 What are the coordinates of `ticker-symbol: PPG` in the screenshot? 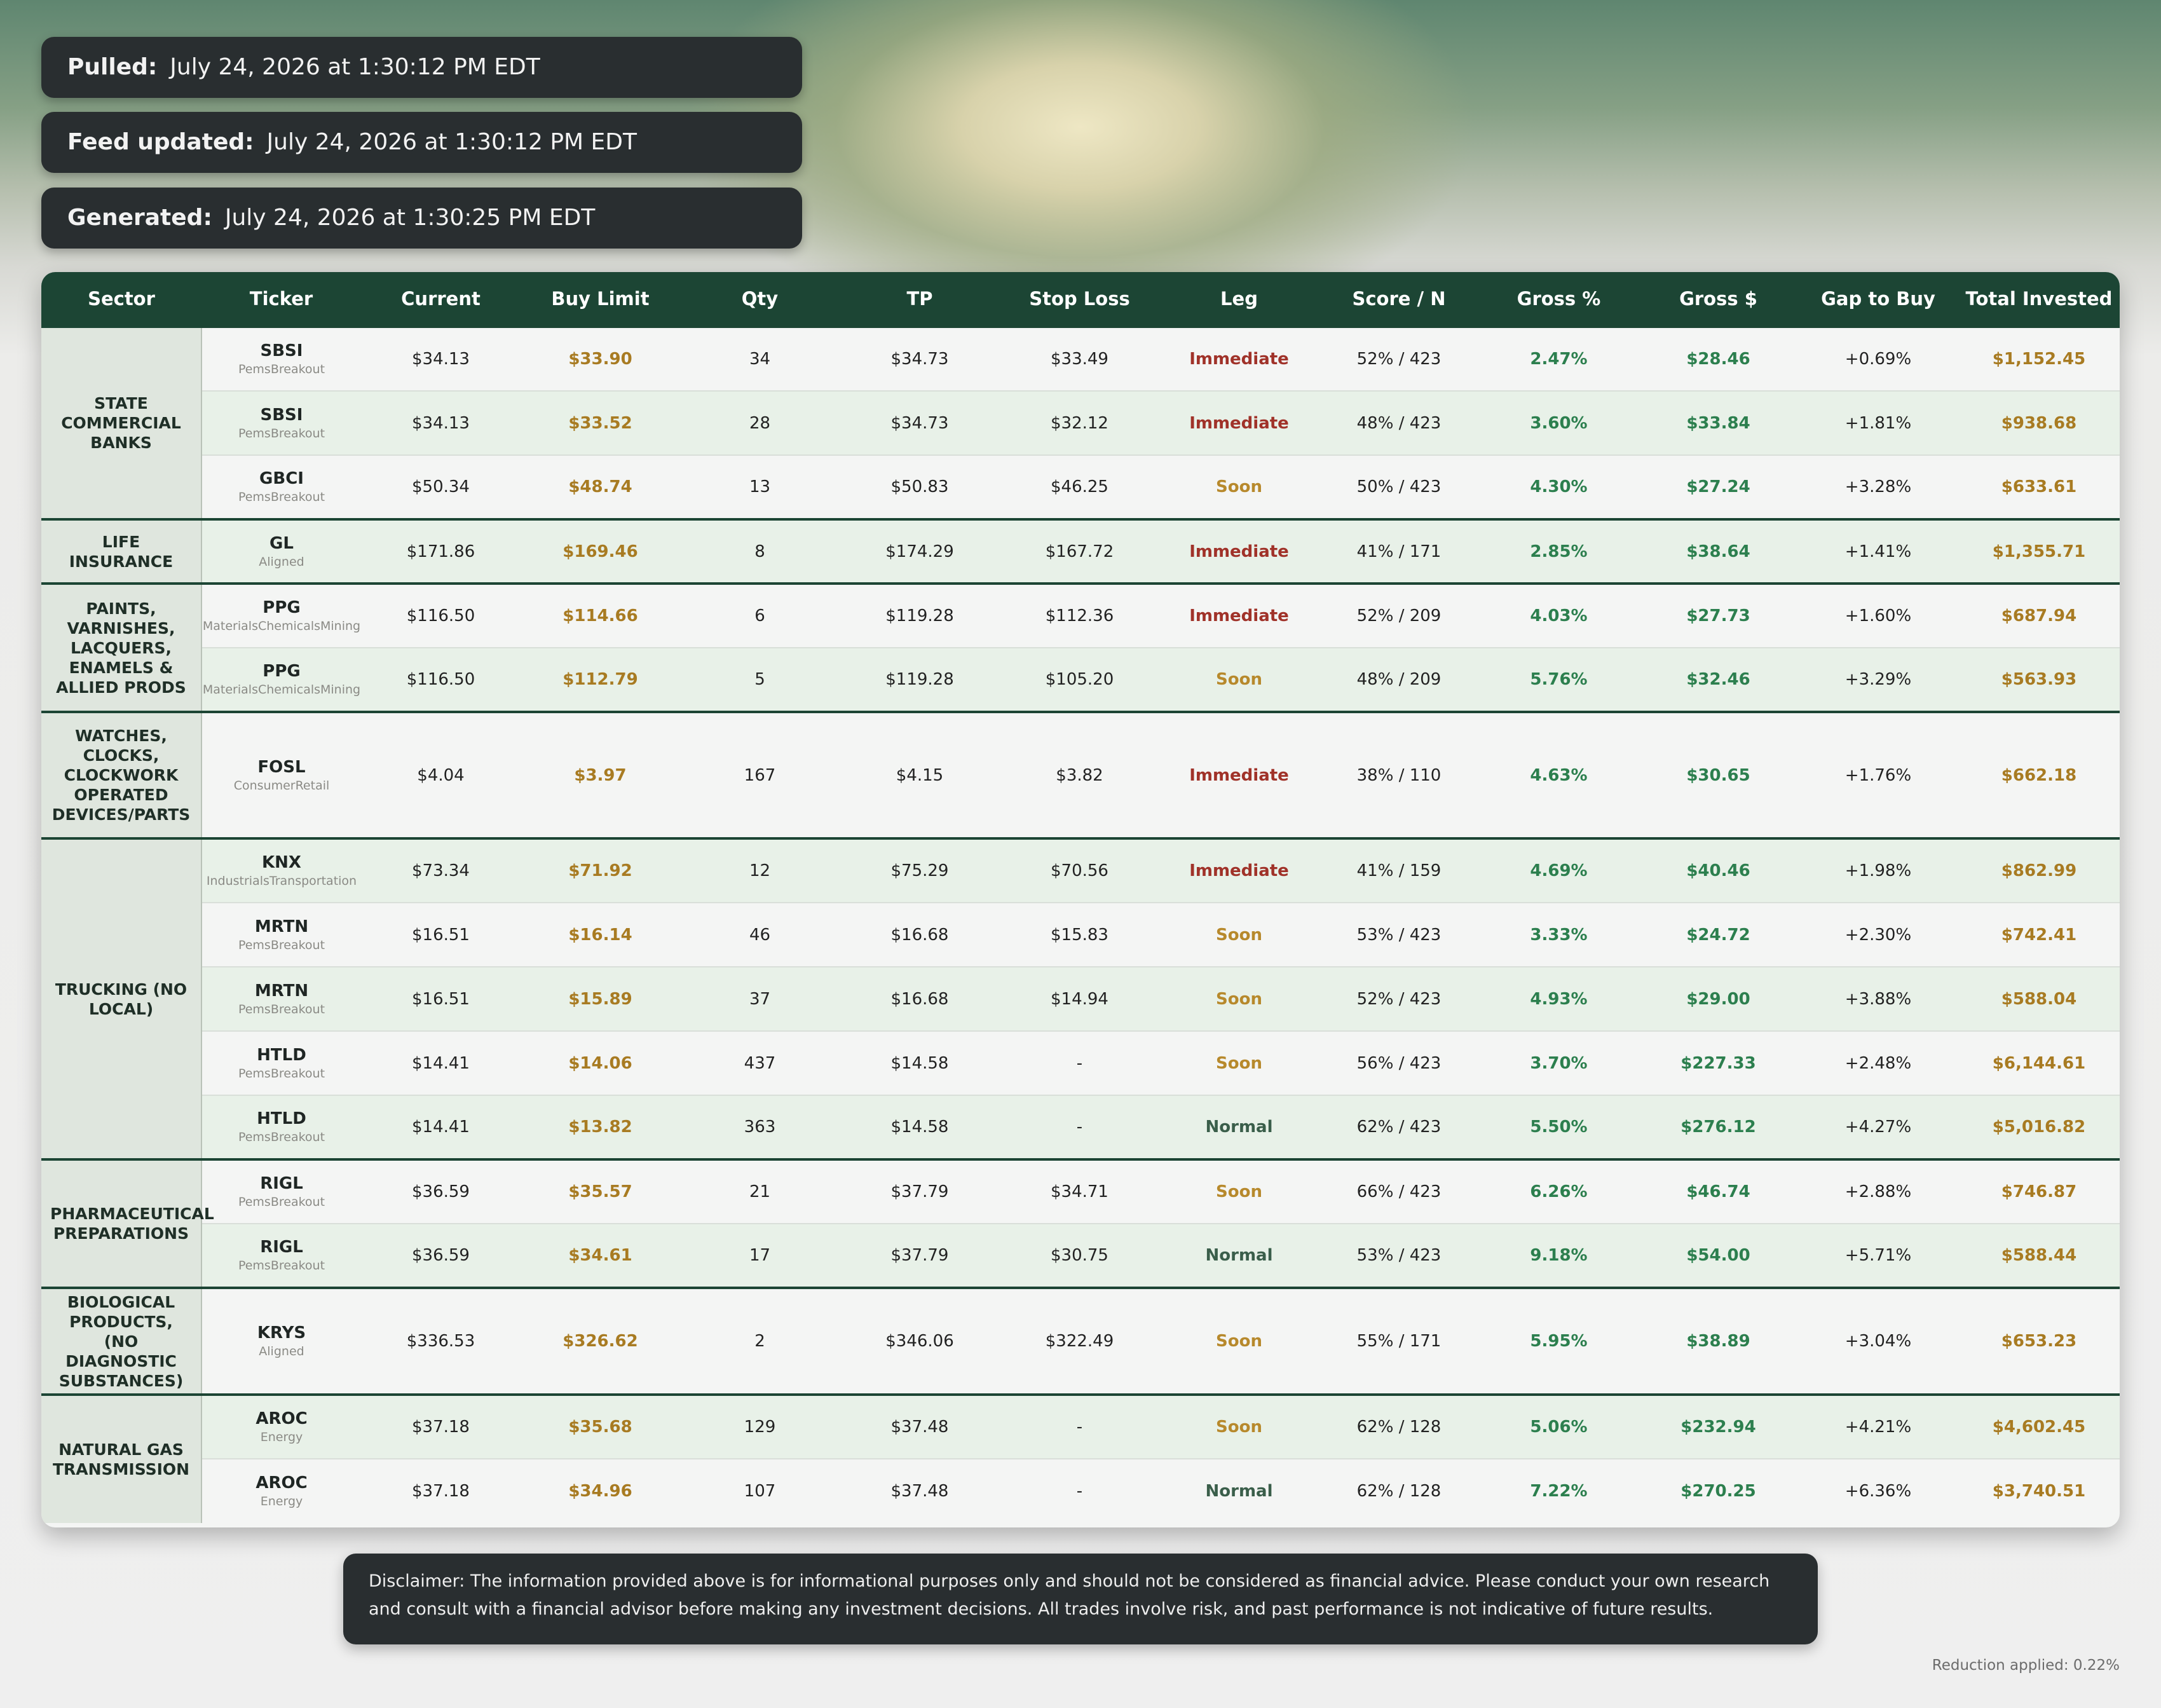 It's located at (281, 607).